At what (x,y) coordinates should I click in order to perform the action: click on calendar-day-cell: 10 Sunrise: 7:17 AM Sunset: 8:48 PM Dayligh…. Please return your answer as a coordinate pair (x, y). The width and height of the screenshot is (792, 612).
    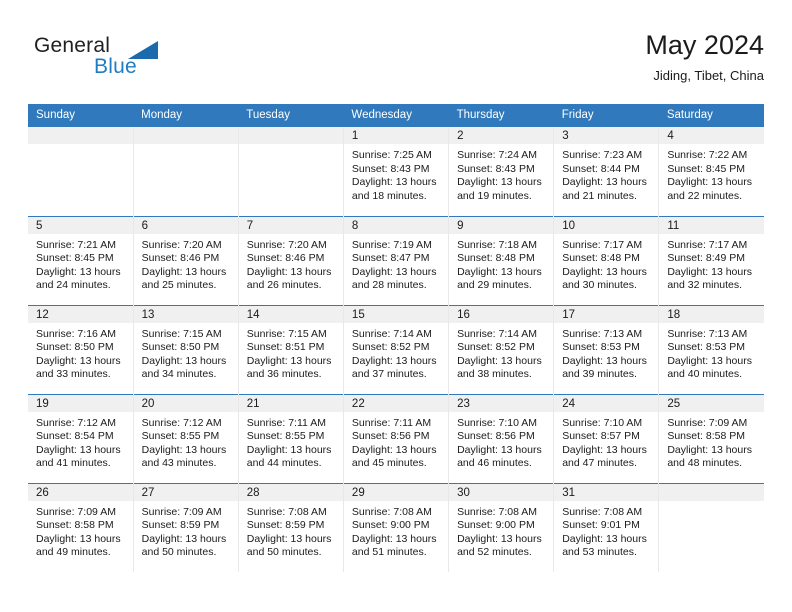
    Looking at the image, I should click on (606, 260).